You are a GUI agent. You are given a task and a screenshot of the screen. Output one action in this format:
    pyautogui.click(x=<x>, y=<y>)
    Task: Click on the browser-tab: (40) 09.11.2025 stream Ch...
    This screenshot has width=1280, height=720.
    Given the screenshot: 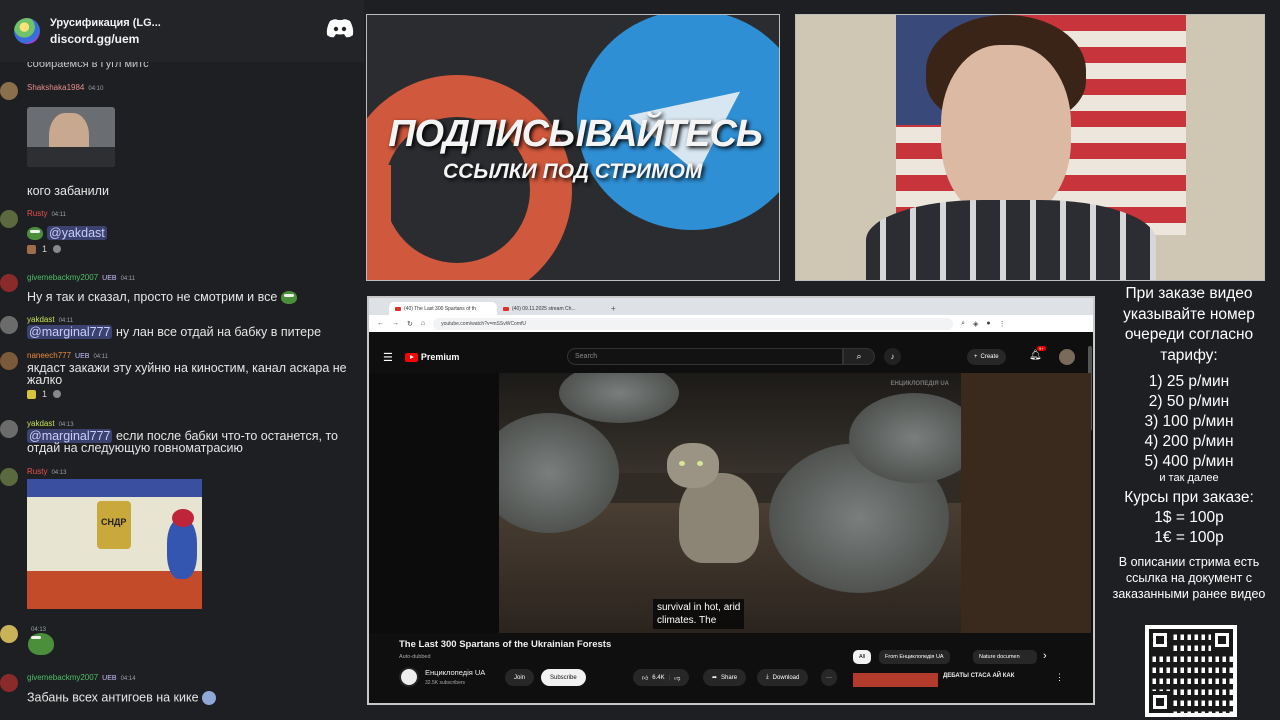 What is the action you would take?
    pyautogui.click(x=551, y=308)
    